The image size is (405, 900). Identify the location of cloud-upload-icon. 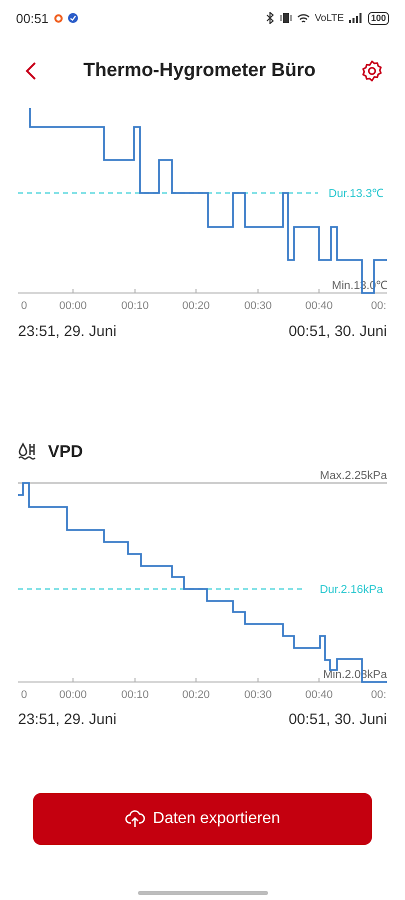
(134, 819).